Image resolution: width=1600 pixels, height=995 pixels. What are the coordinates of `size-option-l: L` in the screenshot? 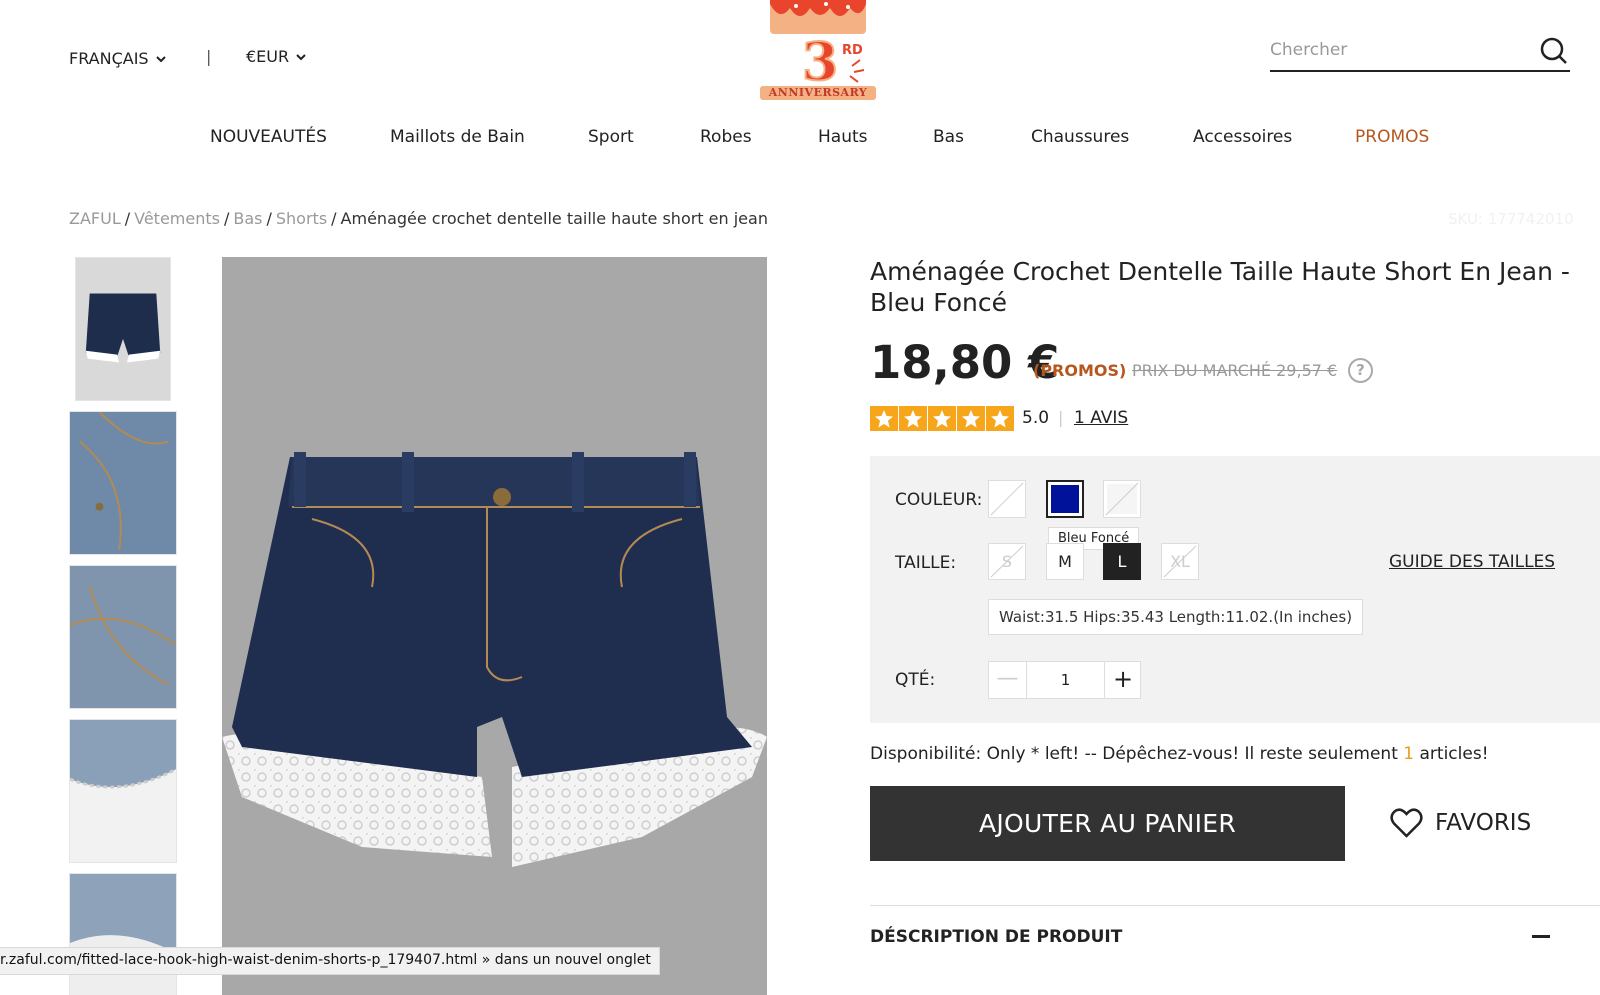 It's located at (1122, 561).